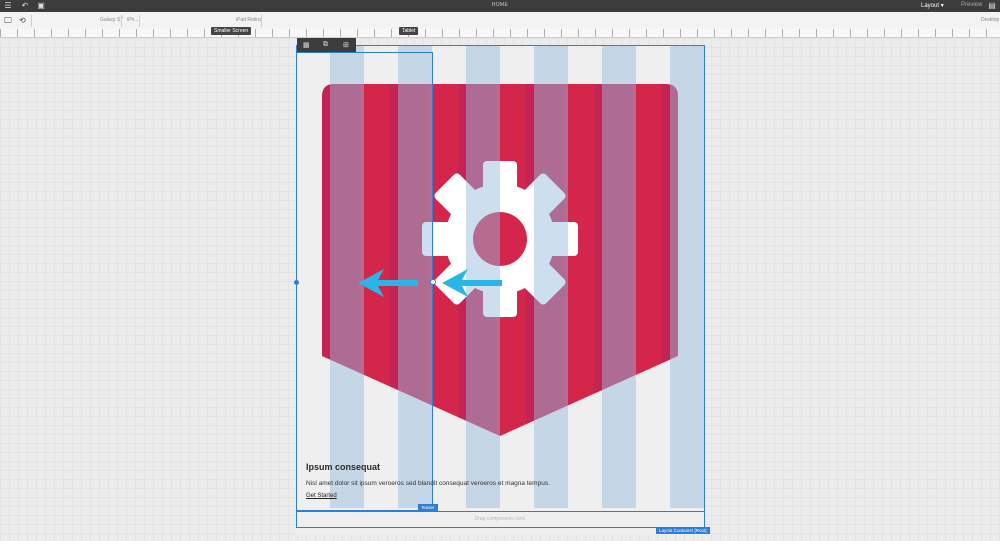 The image size is (1000, 541). I want to click on mode-label: Layout, so click(930, 6).